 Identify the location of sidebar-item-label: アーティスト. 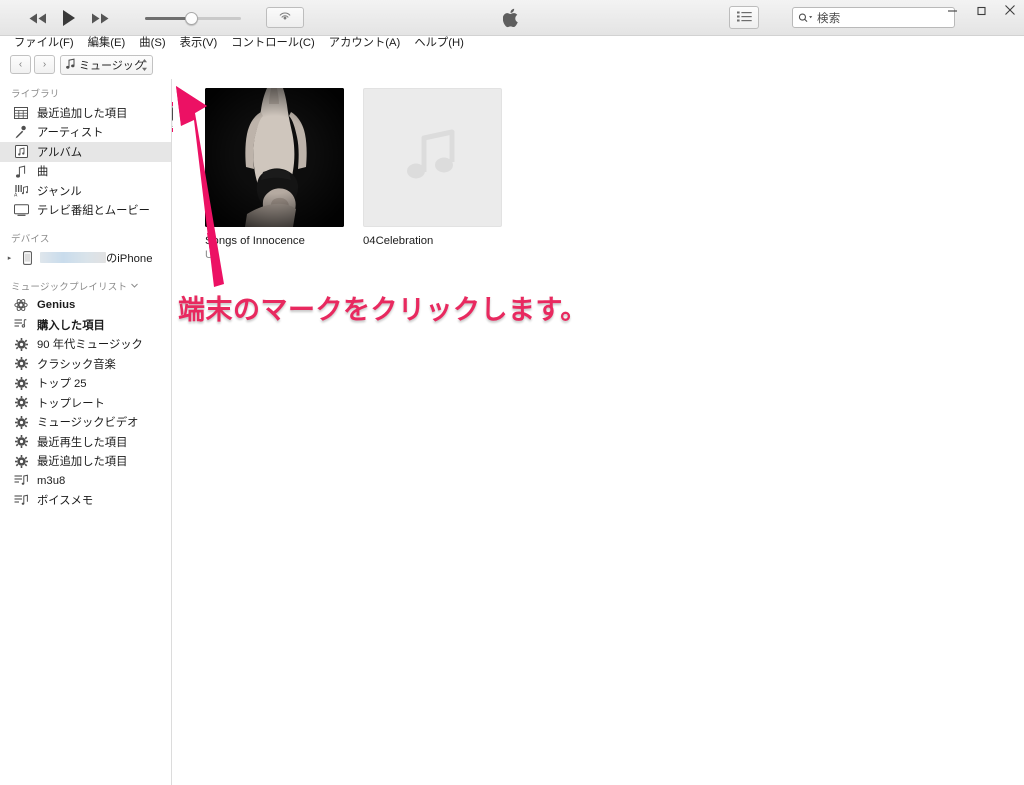
(70, 133).